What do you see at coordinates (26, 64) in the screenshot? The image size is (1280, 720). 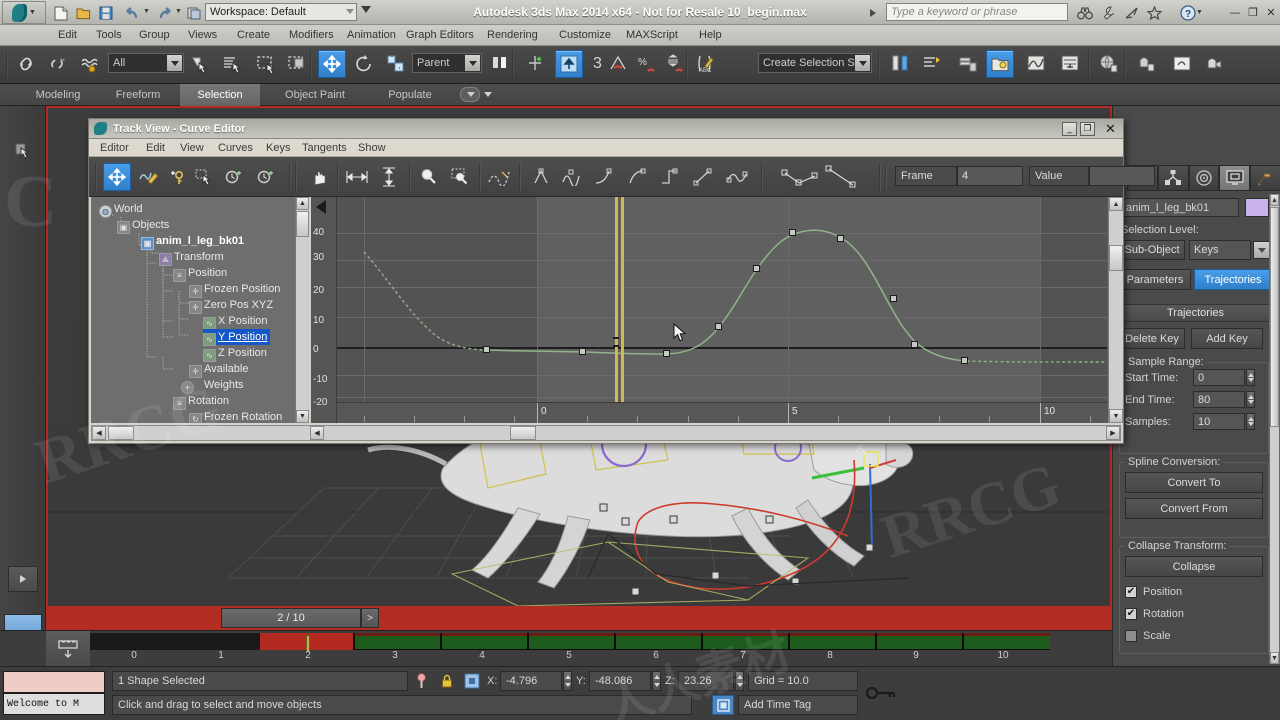 I see `select-and-link-icon` at bounding box center [26, 64].